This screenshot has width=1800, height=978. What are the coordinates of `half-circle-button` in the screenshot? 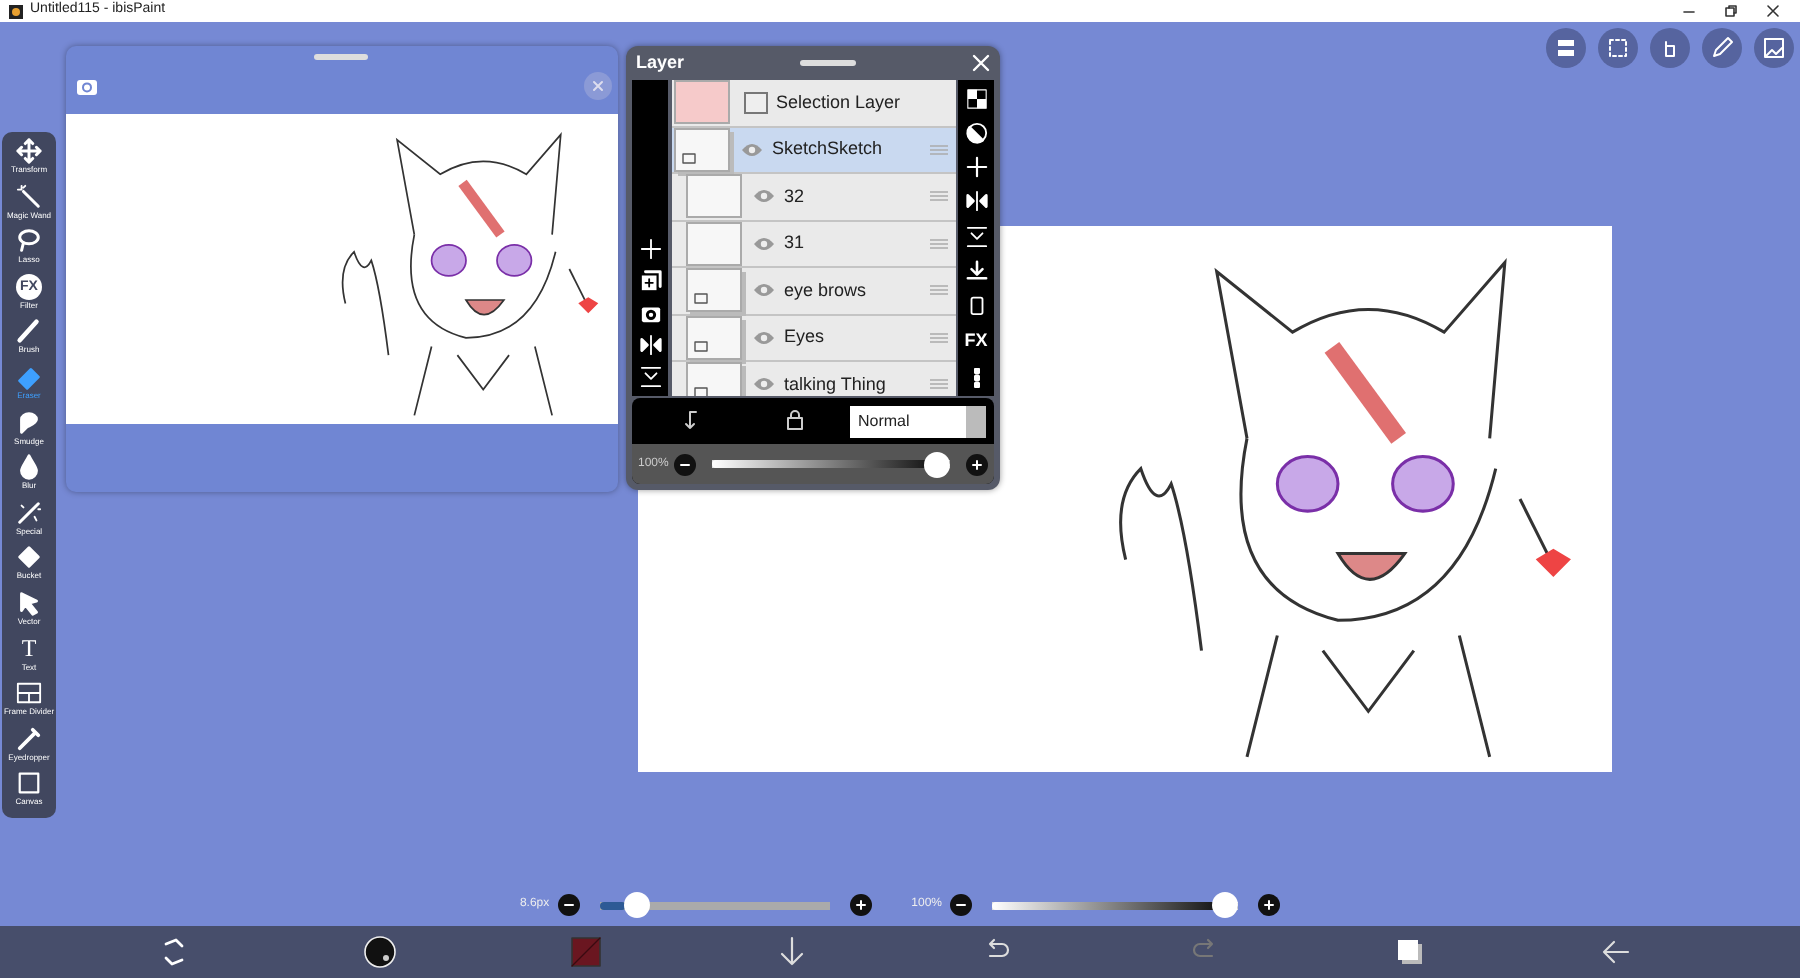 It's located at (976, 132).